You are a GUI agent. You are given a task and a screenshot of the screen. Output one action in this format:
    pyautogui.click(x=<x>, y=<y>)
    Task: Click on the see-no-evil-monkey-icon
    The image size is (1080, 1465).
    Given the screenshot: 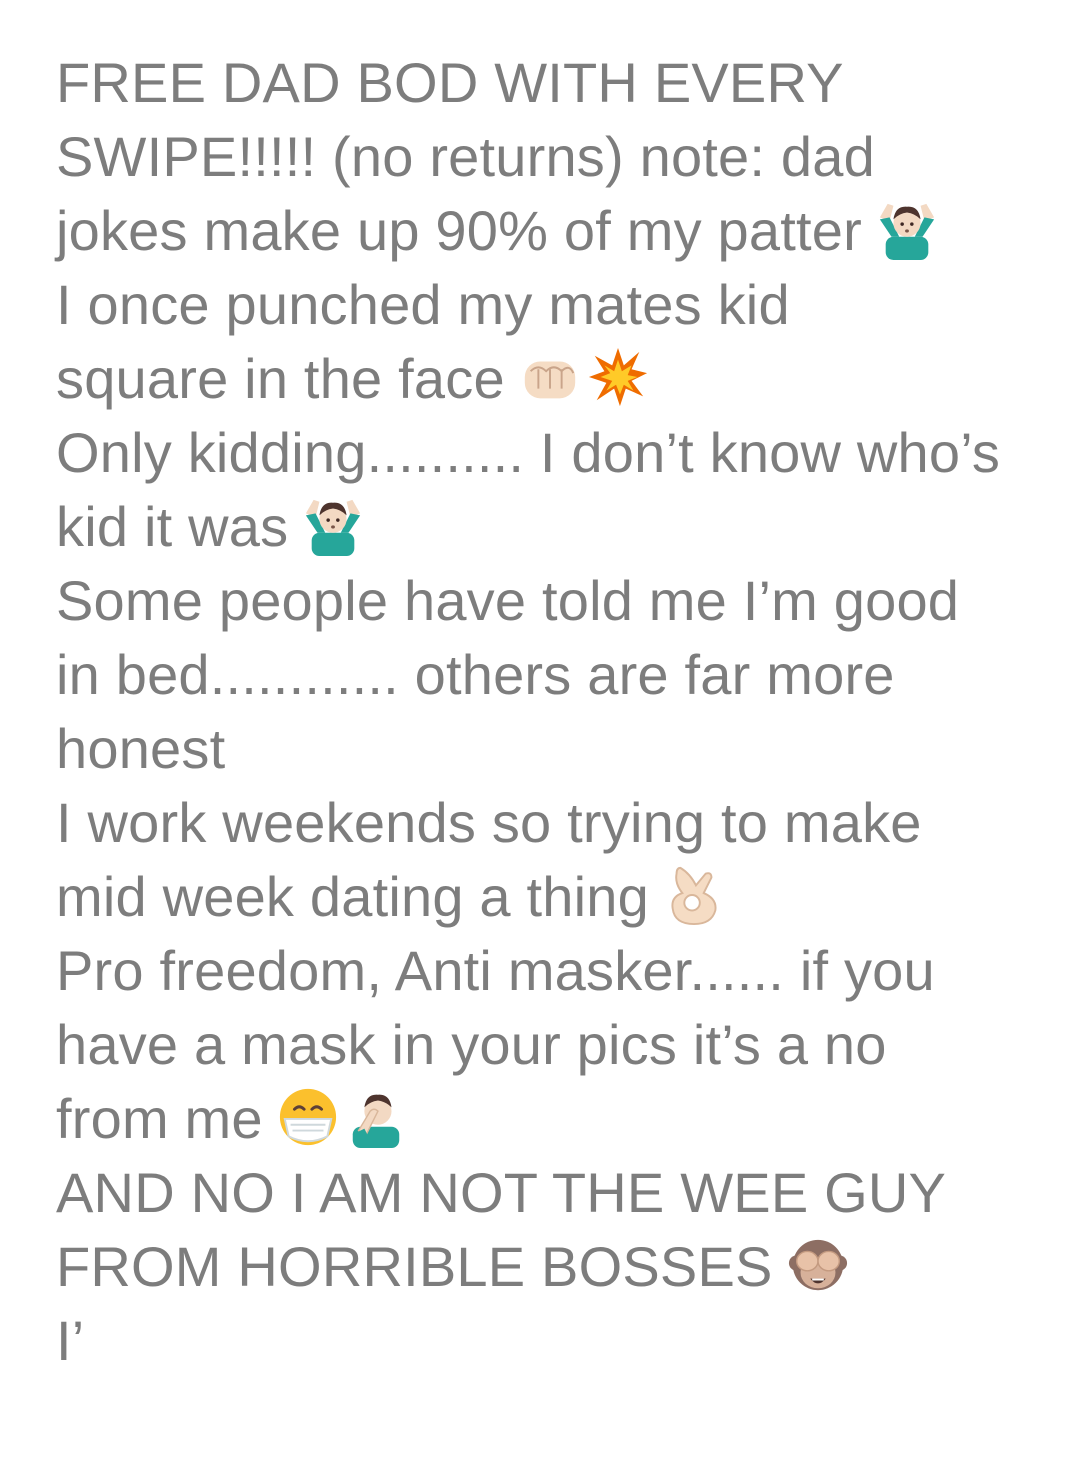 What is the action you would take?
    pyautogui.click(x=818, y=1265)
    